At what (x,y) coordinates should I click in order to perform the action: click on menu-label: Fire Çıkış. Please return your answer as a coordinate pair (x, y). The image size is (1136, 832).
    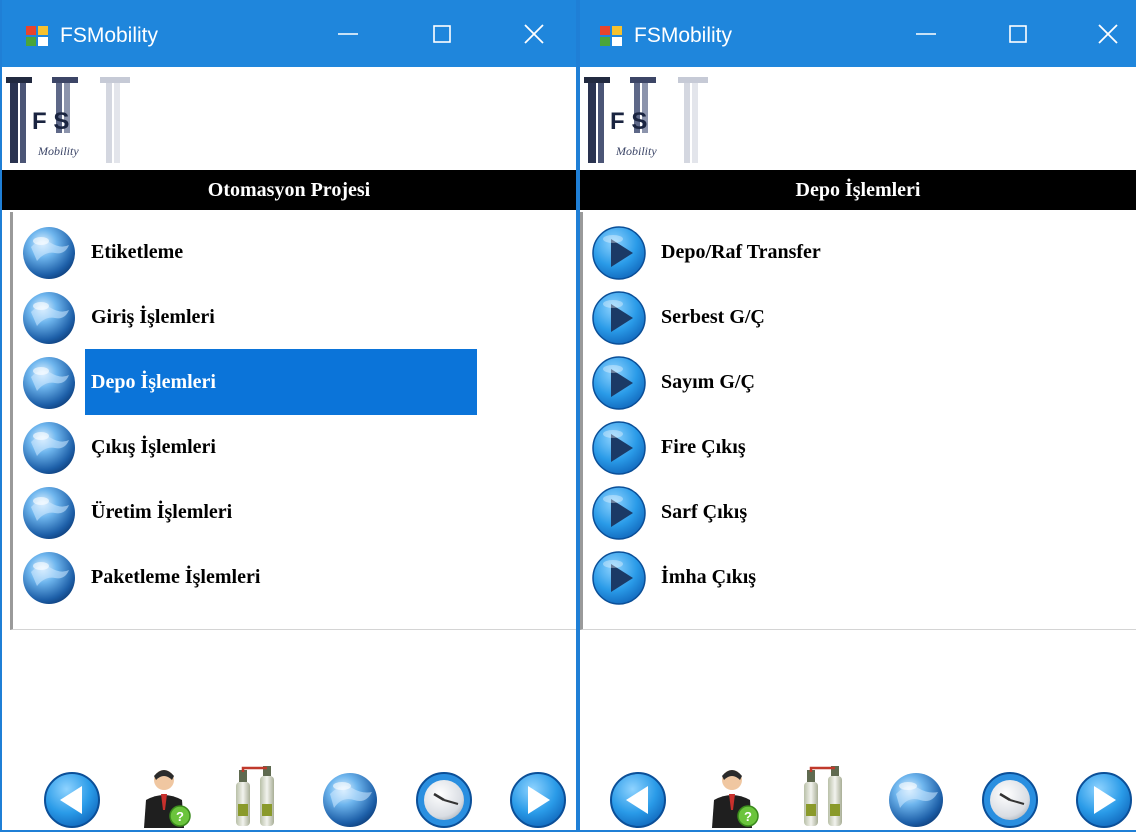
    Looking at the image, I should click on (703, 447).